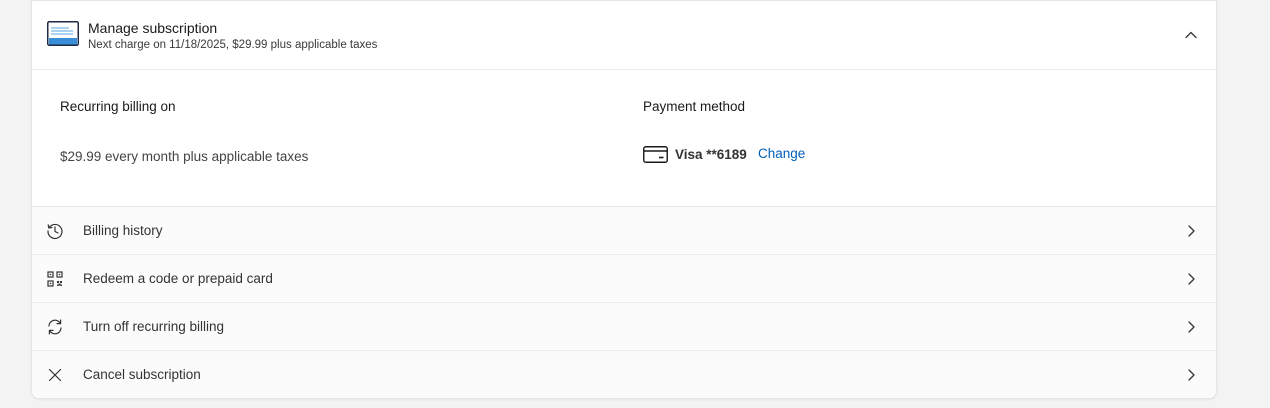 This screenshot has width=1270, height=408. I want to click on turn-off-recurring-label: Turn off recurring billing, so click(154, 326).